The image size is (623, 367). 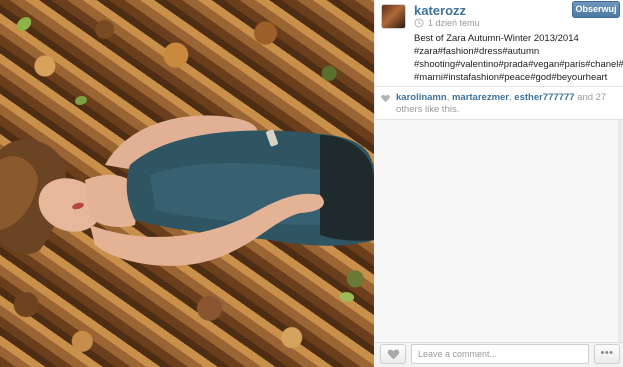 I want to click on likes-others-text: others like this., so click(x=428, y=109).